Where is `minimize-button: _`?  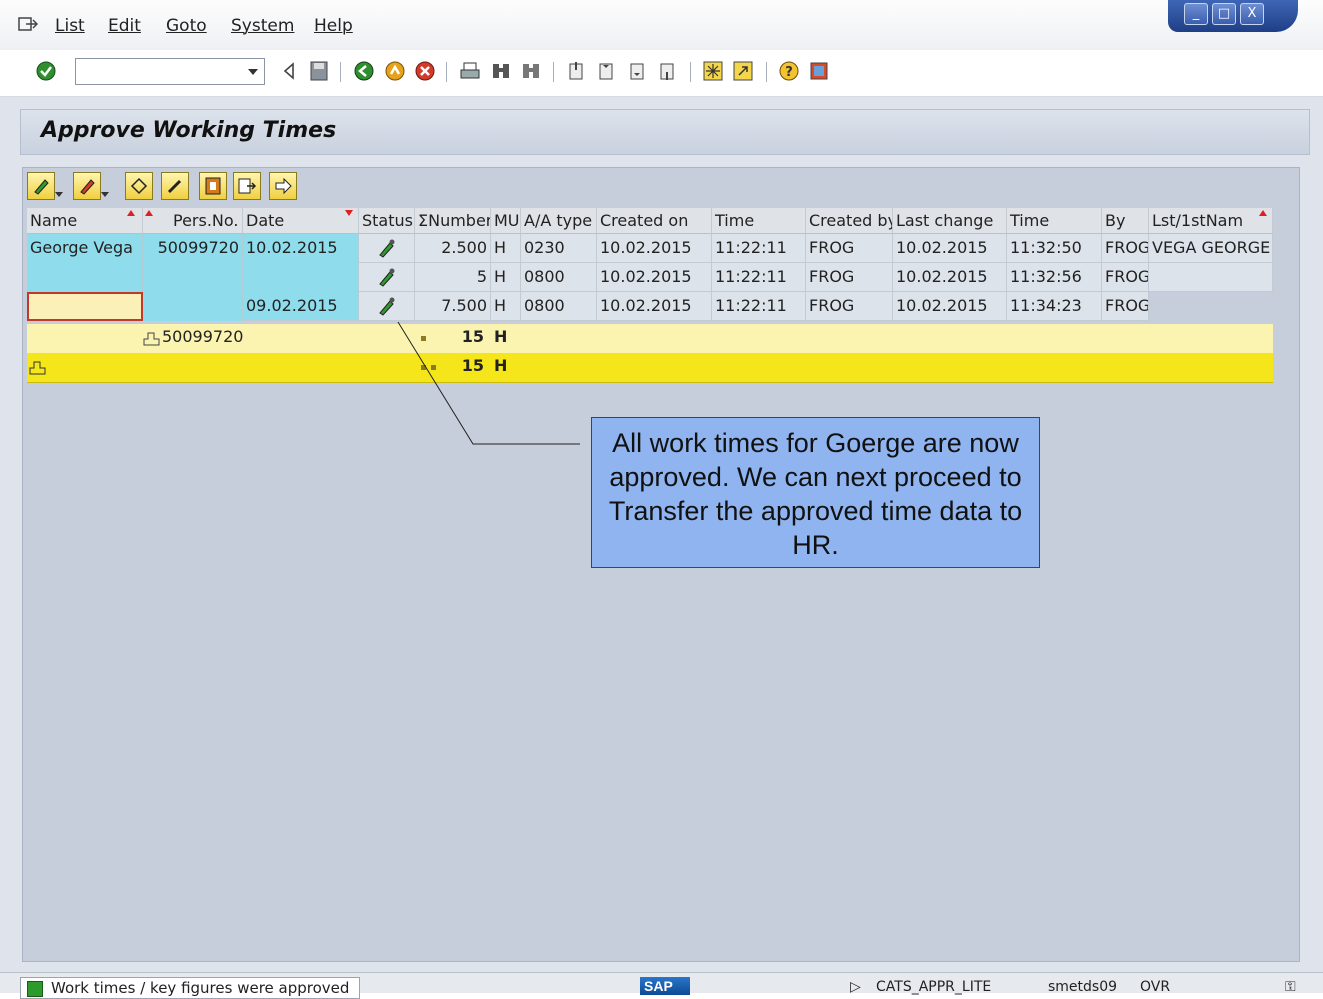
minimize-button: _ is located at coordinates (1196, 14).